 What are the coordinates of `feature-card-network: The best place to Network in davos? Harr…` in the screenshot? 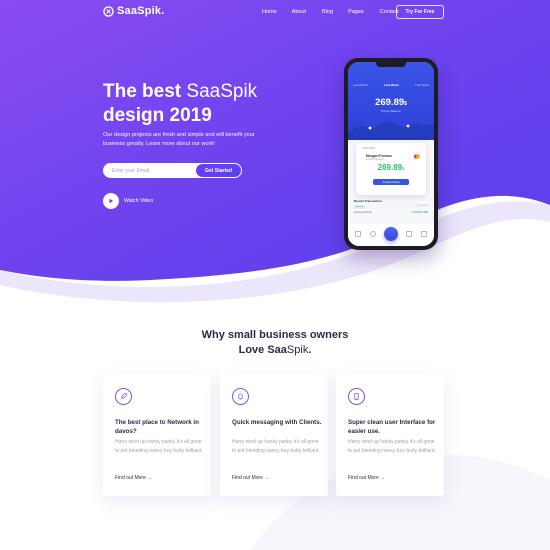 It's located at (157, 435).